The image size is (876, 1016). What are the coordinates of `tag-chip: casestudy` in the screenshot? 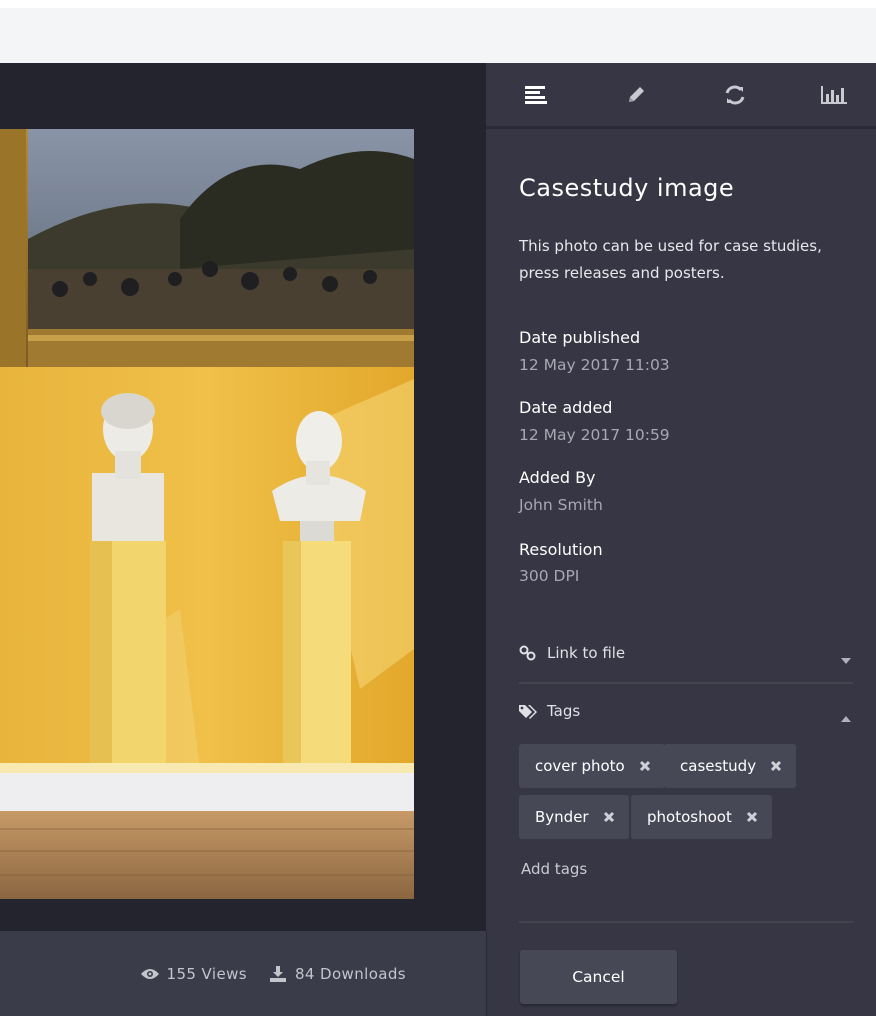 It's located at (730, 766).